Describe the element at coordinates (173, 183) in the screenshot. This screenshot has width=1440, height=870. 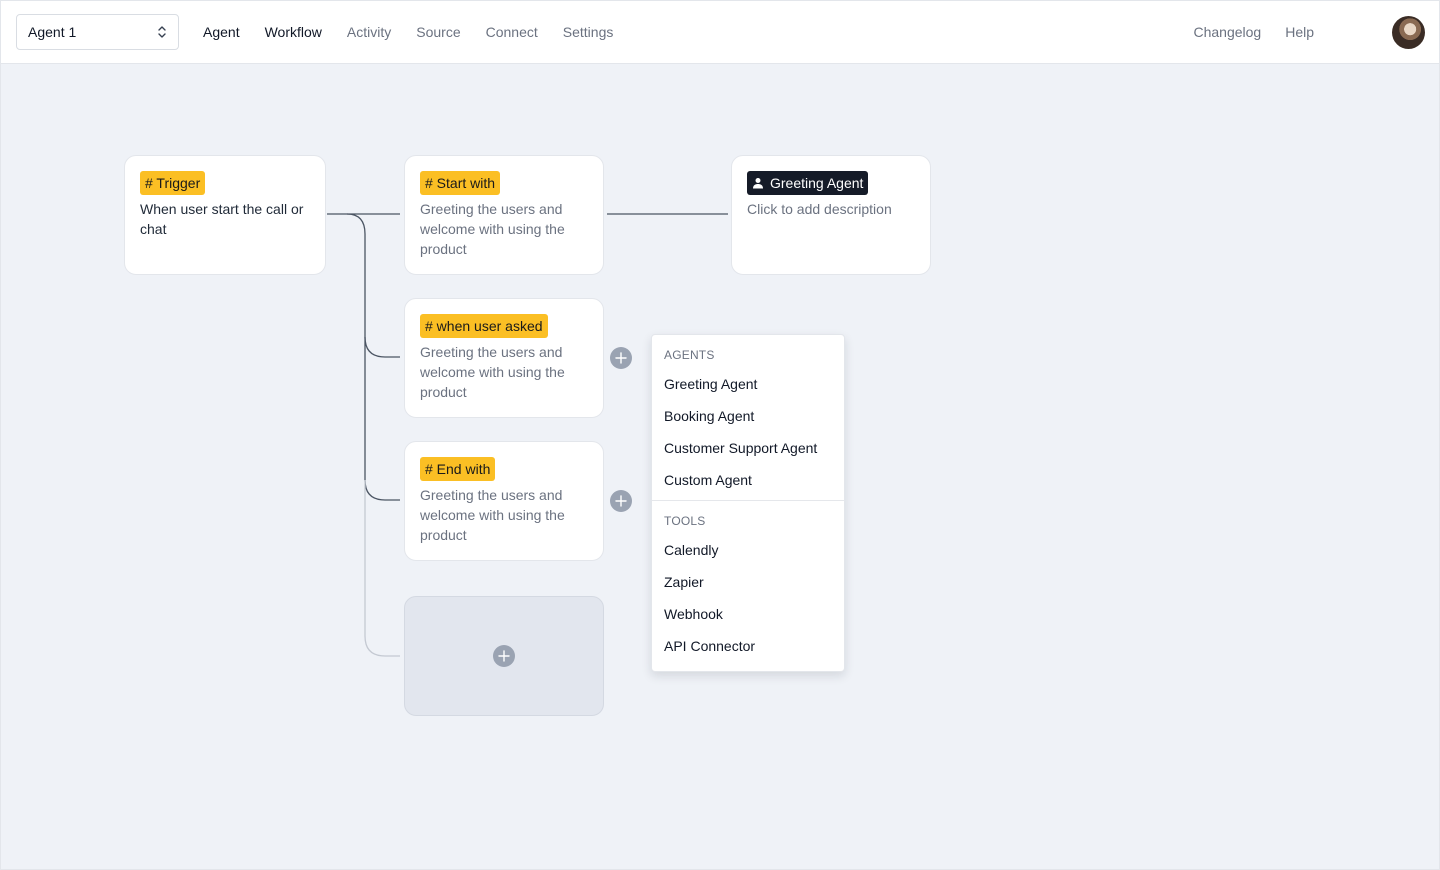
I see `trigger-tag: # Trigger` at that location.